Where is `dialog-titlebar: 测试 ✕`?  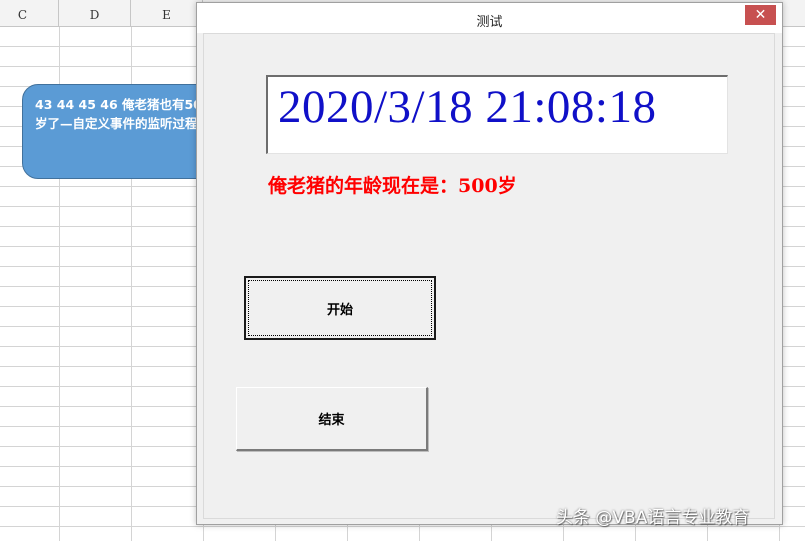
dialog-titlebar: 测试 ✕ is located at coordinates (489, 18).